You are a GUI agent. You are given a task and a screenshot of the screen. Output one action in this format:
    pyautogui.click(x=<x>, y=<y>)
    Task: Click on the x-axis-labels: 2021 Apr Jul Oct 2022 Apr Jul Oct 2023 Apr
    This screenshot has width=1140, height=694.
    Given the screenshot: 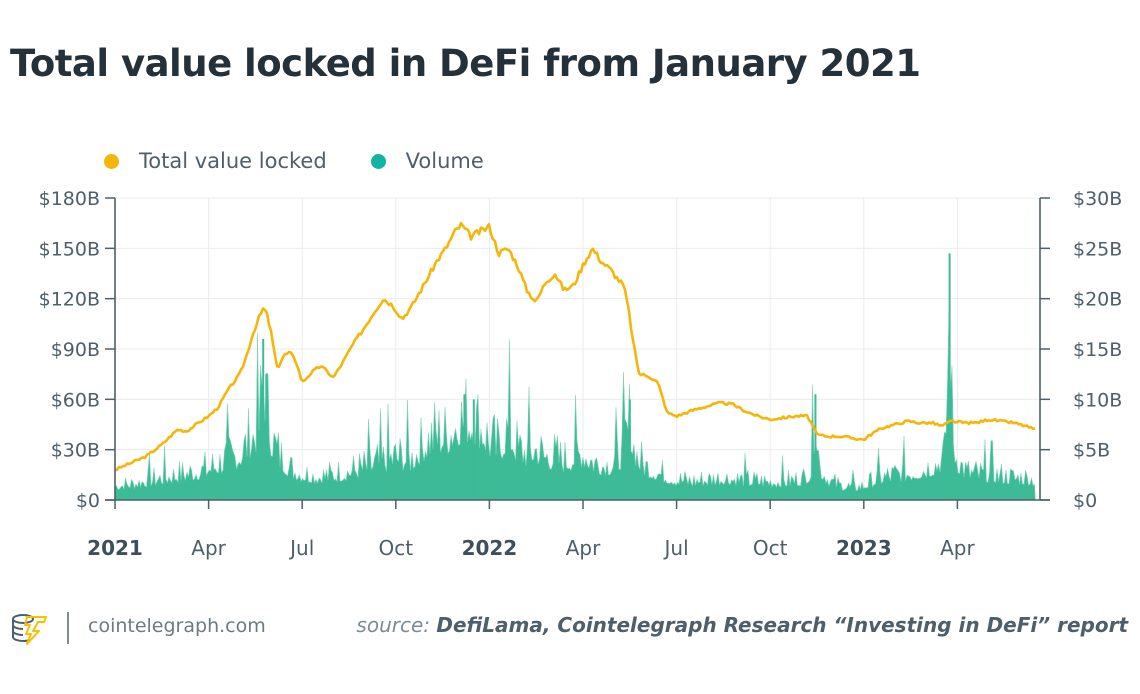 What is the action you would take?
    pyautogui.click(x=531, y=548)
    